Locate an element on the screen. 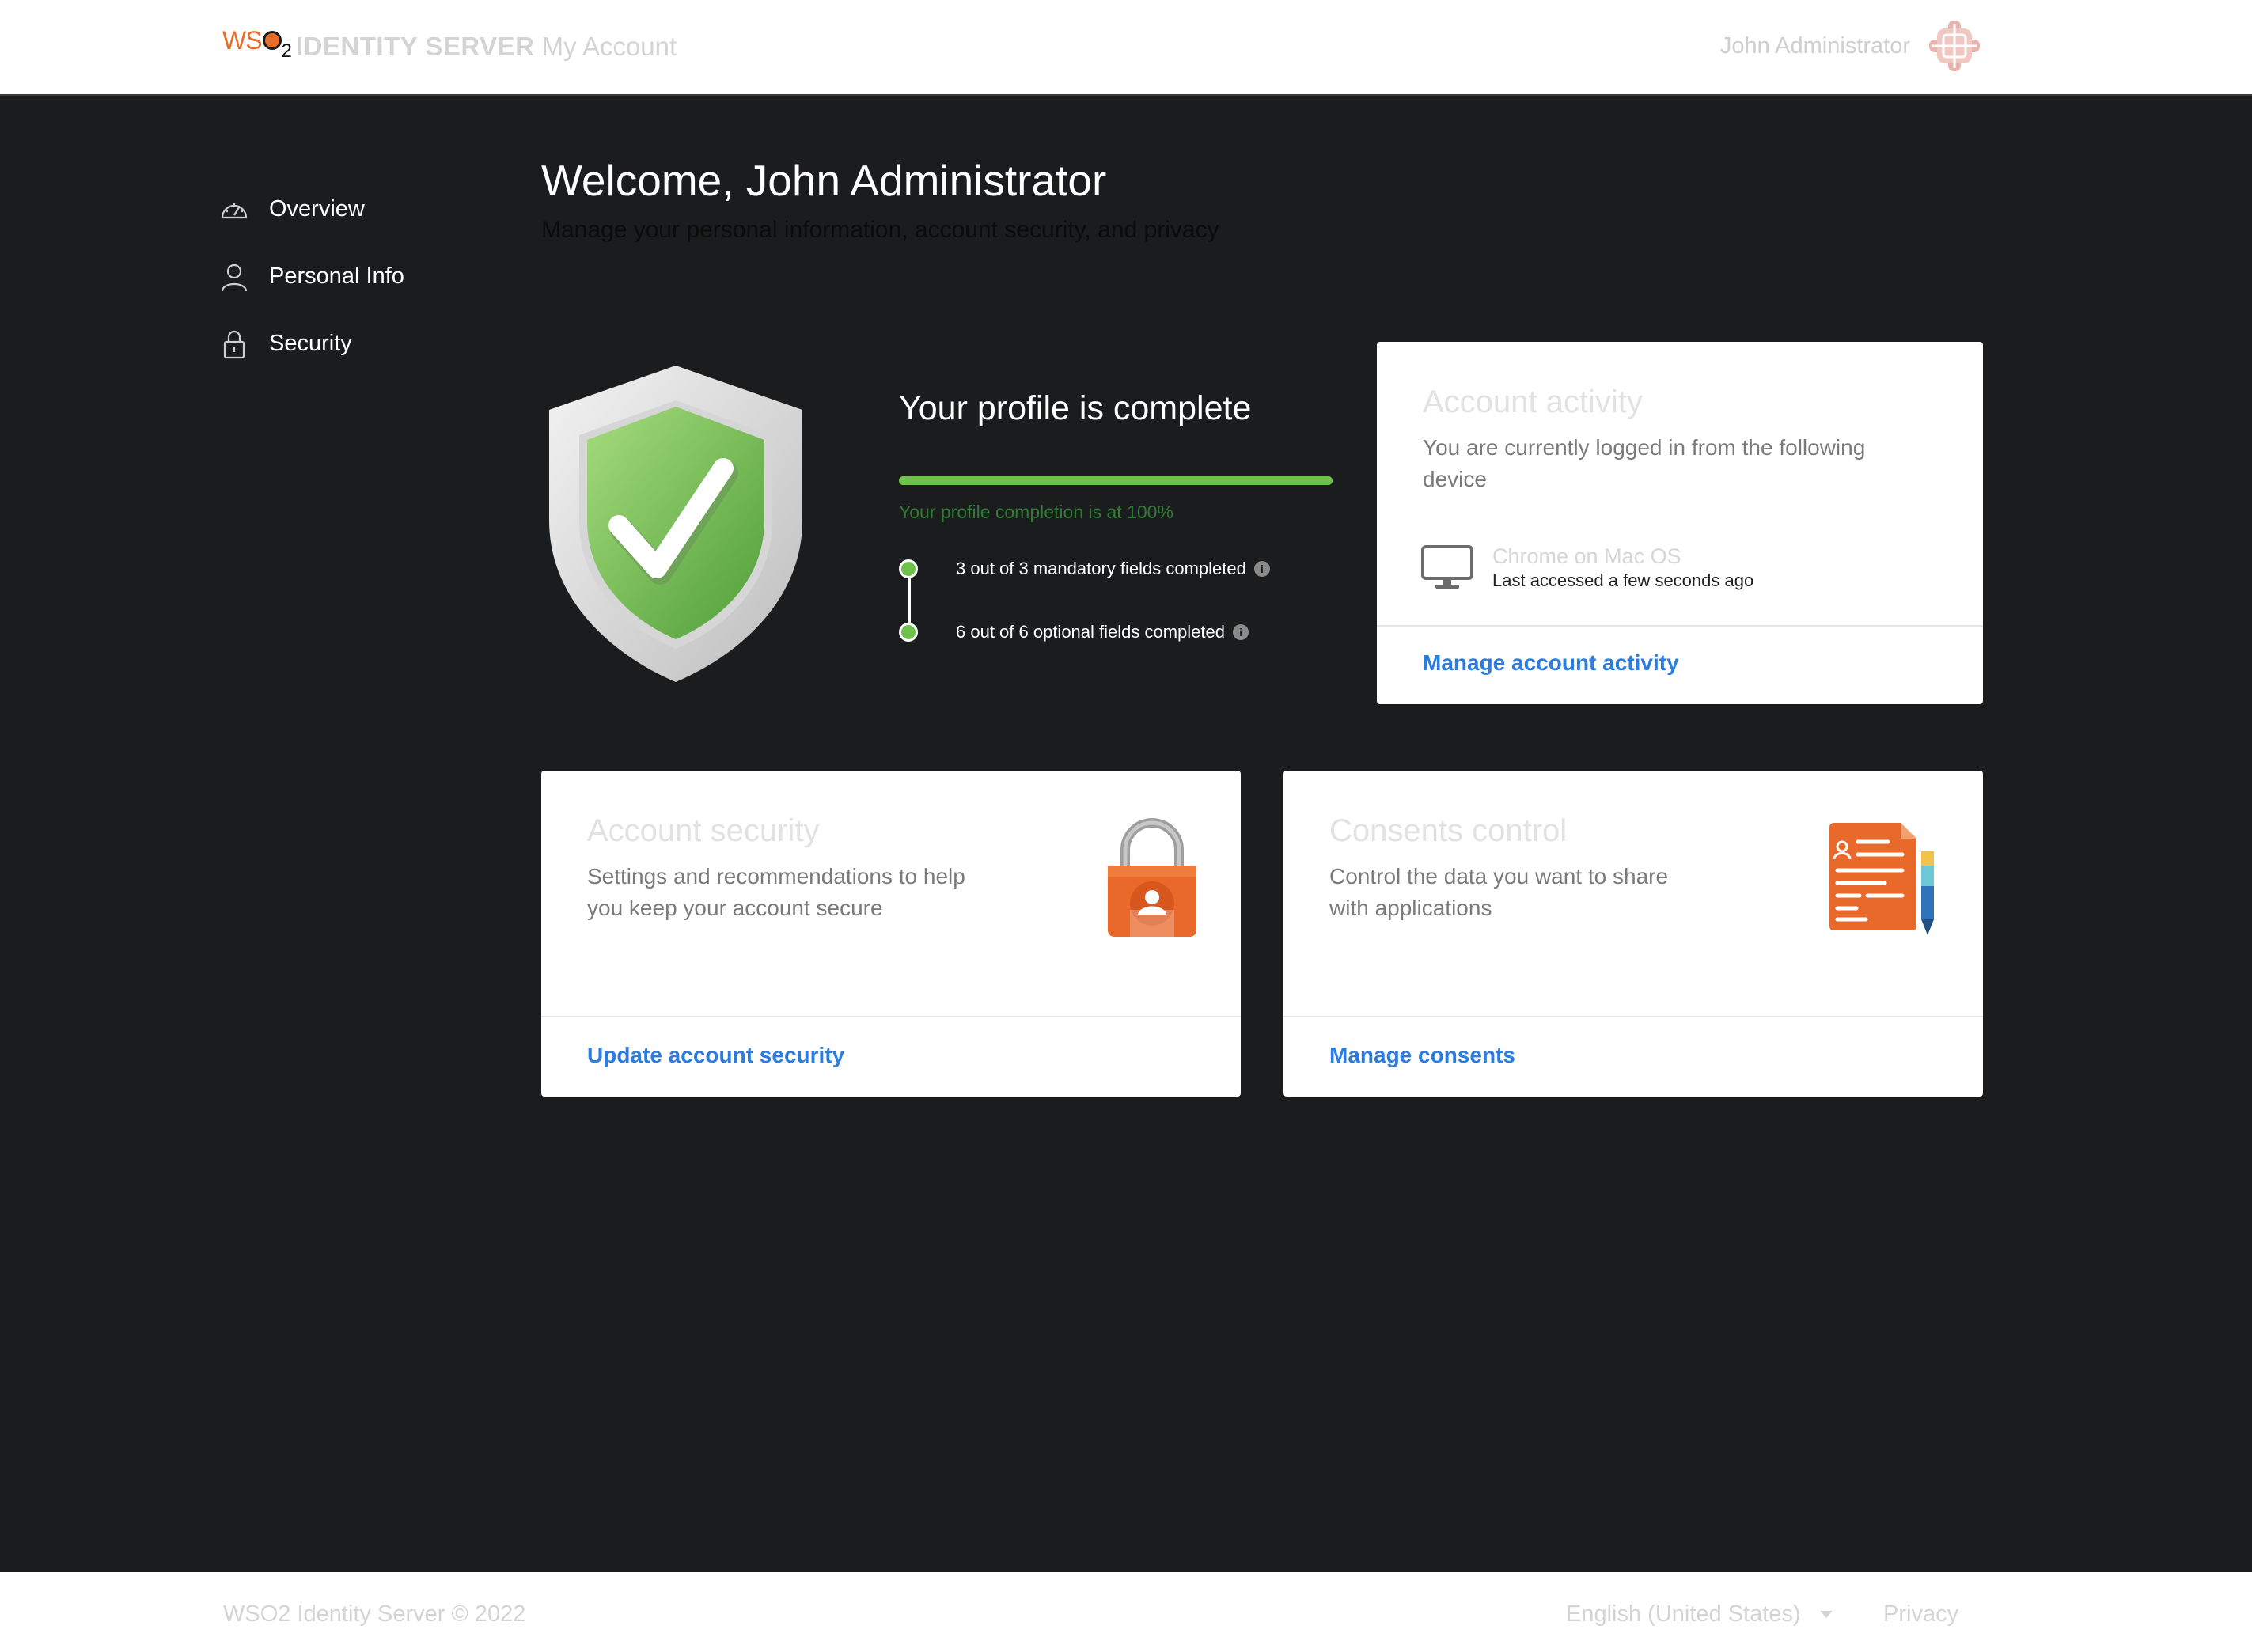  product-name: IDENTITY SERVER is located at coordinates (415, 47).